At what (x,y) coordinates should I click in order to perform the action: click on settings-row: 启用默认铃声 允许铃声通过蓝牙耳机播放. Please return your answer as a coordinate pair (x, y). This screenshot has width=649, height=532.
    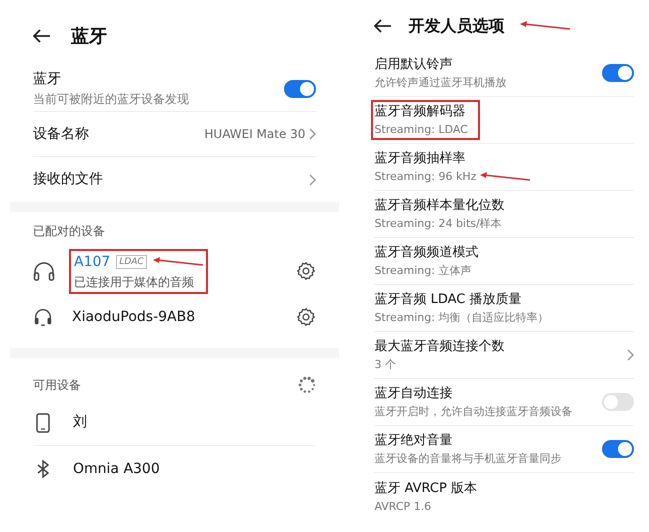
    Looking at the image, I should click on (504, 73).